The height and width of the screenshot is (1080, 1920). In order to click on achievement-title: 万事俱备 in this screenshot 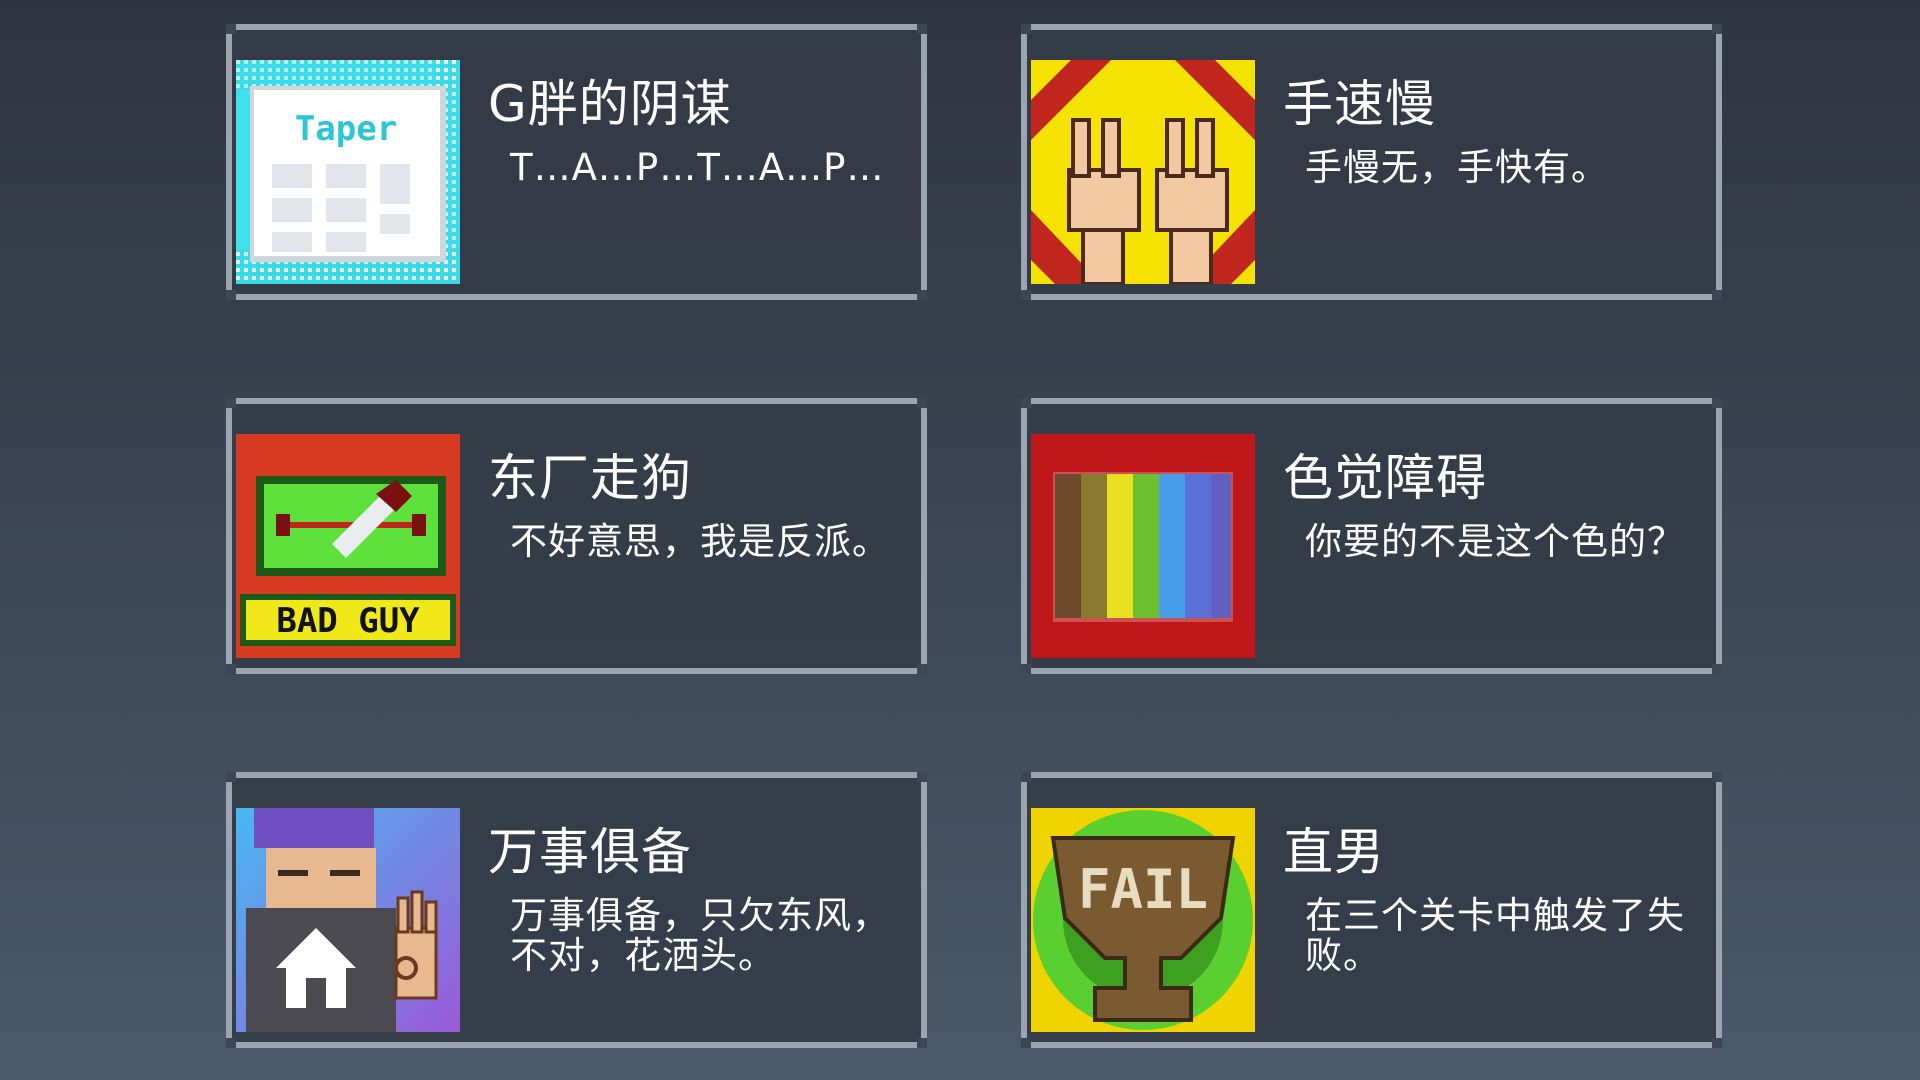, I will do `click(590, 852)`.